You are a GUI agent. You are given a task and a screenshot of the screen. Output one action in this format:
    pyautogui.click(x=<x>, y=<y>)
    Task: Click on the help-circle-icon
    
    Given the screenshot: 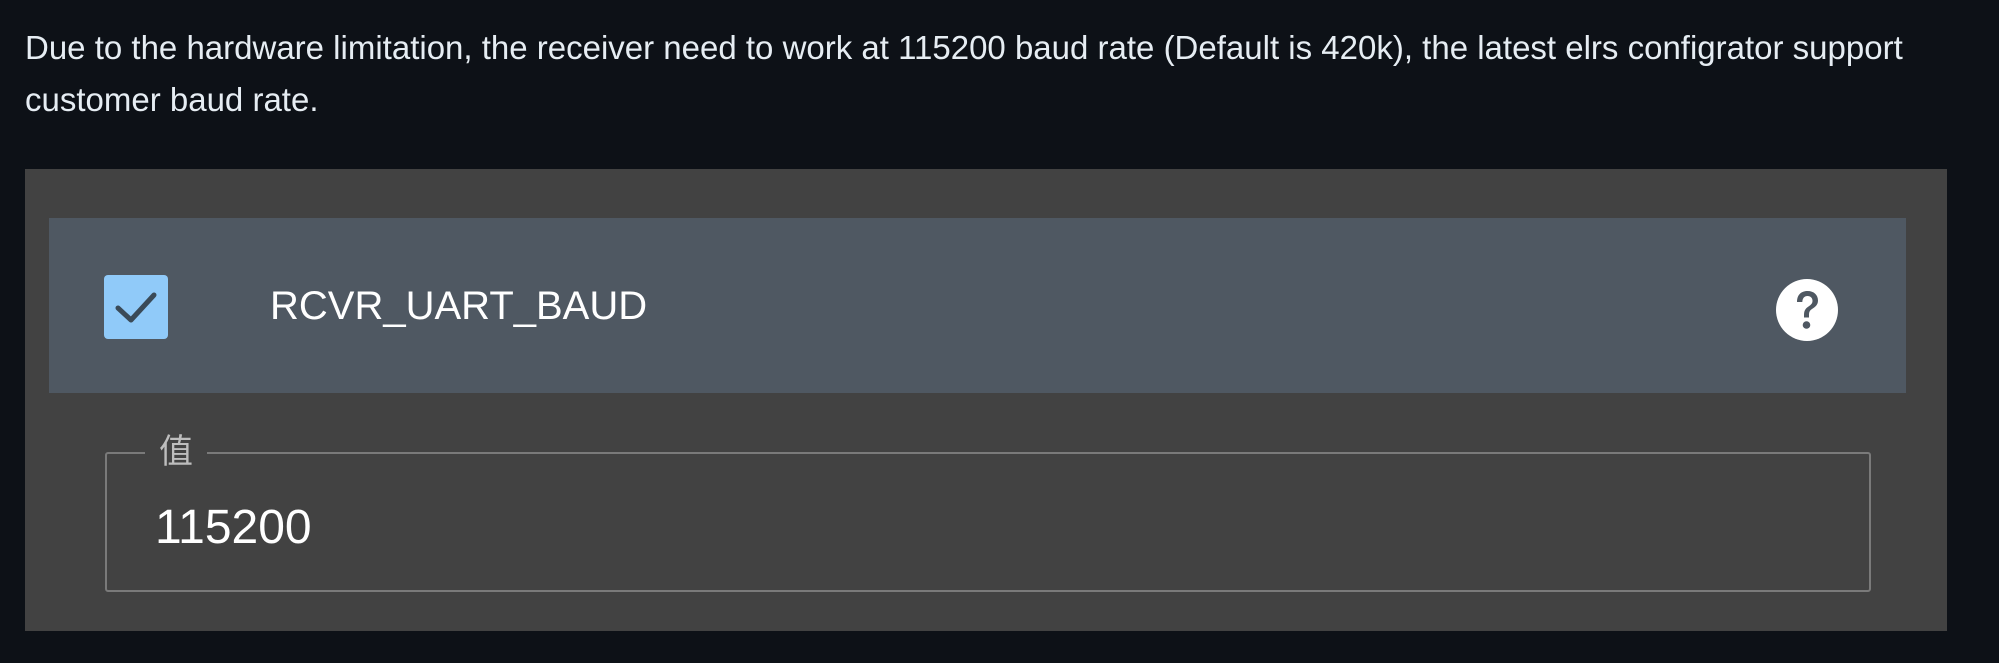 What is the action you would take?
    pyautogui.click(x=1807, y=310)
    